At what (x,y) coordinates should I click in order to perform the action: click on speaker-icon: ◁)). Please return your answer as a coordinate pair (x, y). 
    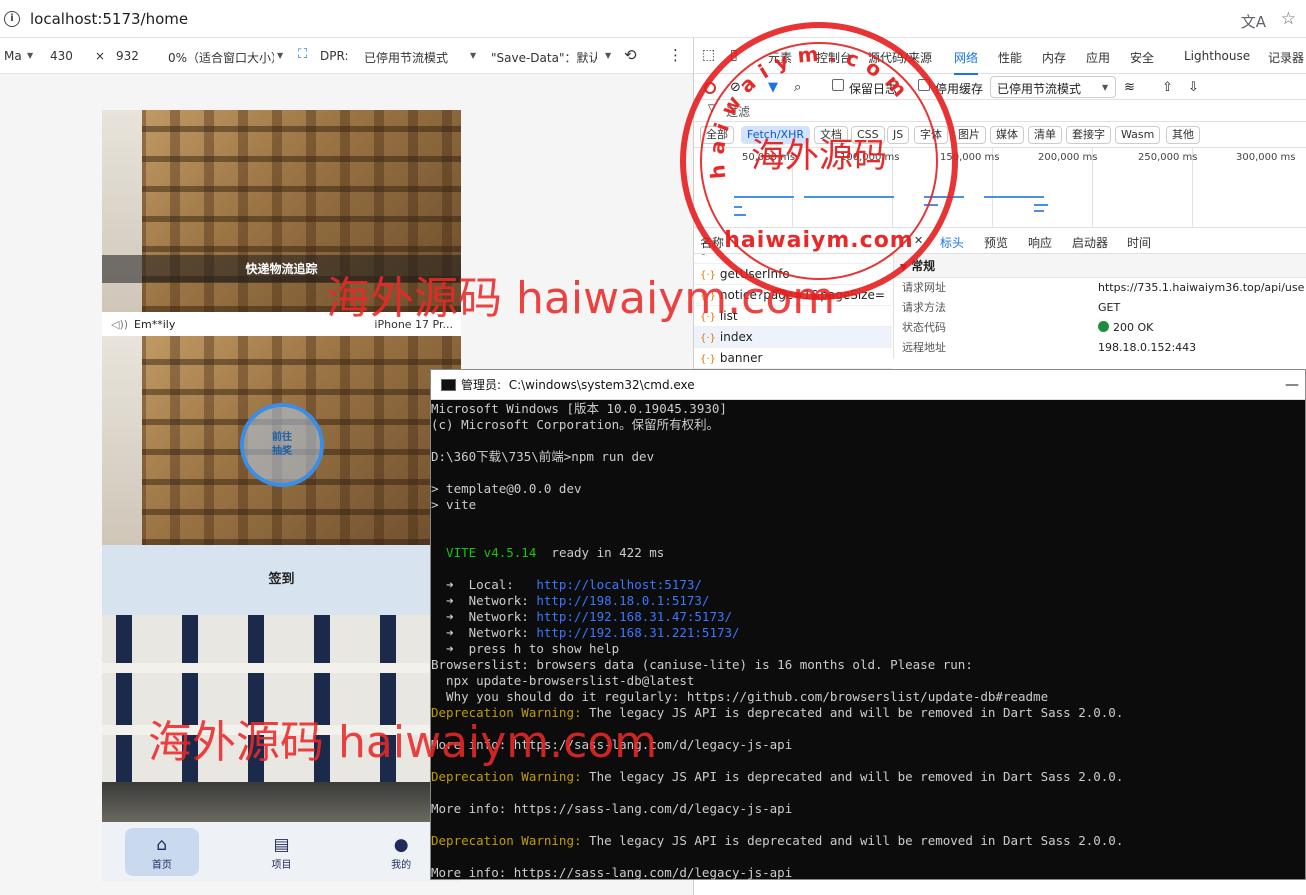
    Looking at the image, I should click on (120, 324).